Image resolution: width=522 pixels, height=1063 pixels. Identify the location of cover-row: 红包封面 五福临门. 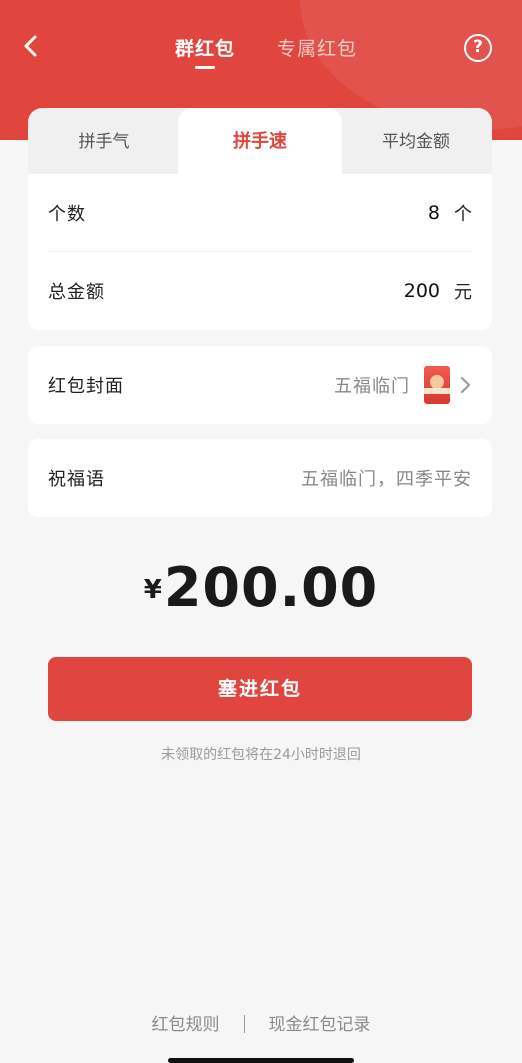
(260, 385).